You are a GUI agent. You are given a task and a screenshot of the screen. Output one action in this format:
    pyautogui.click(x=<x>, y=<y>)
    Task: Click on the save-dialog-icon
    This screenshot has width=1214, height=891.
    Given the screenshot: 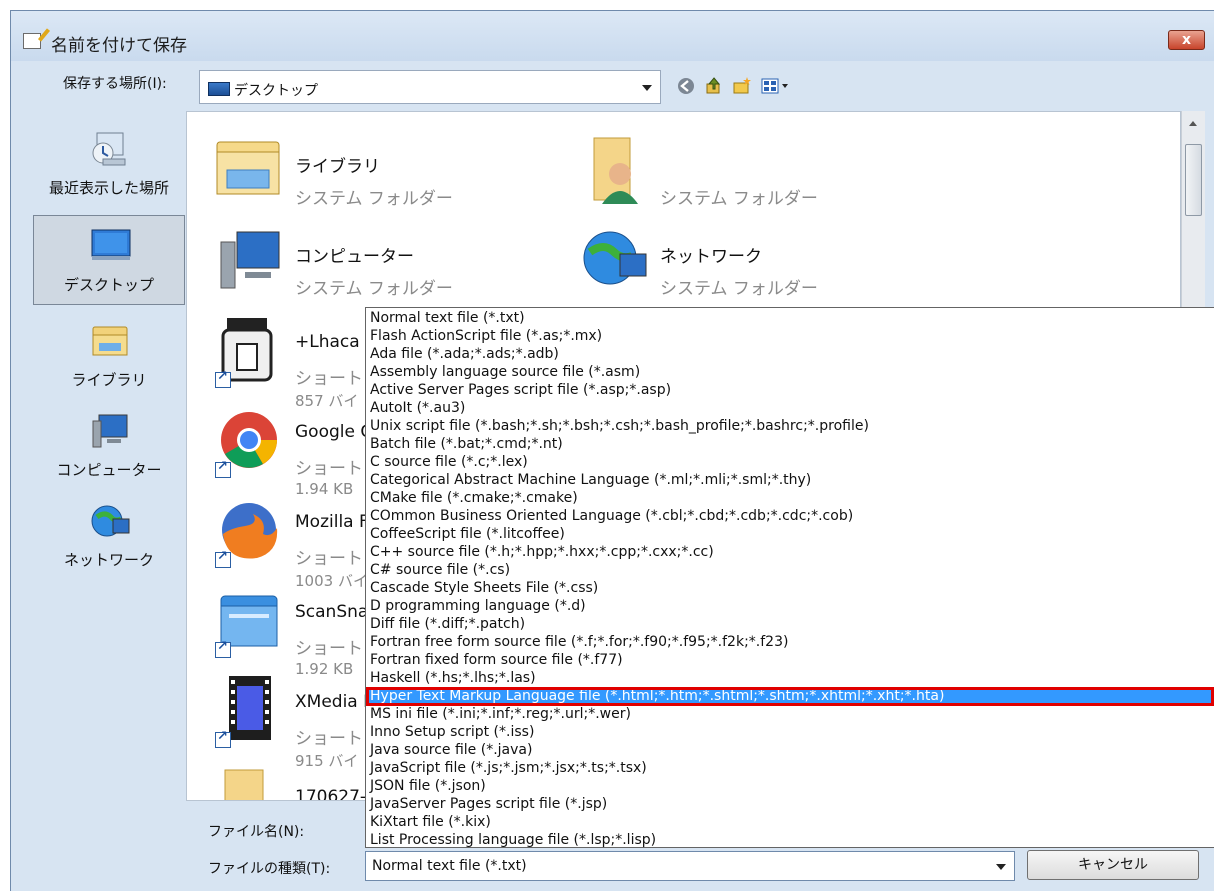 What is the action you would take?
    pyautogui.click(x=32, y=41)
    